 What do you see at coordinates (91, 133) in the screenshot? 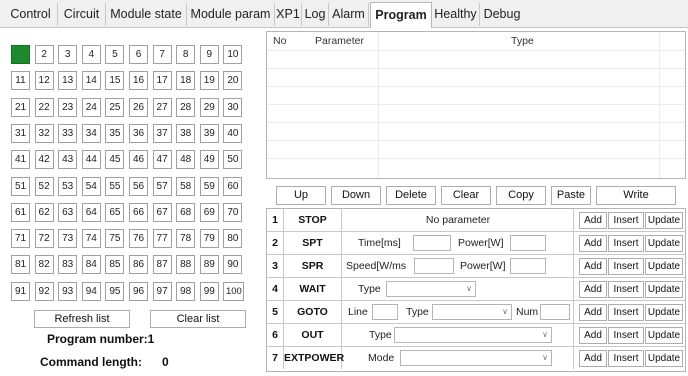
I see `program-slot-34: 34` at bounding box center [91, 133].